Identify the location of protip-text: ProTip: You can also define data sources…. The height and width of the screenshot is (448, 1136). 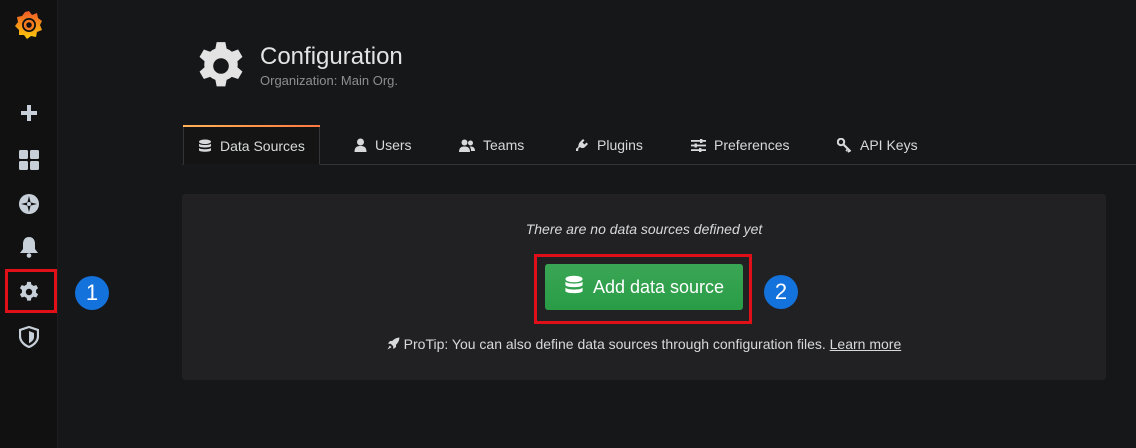
(614, 344).